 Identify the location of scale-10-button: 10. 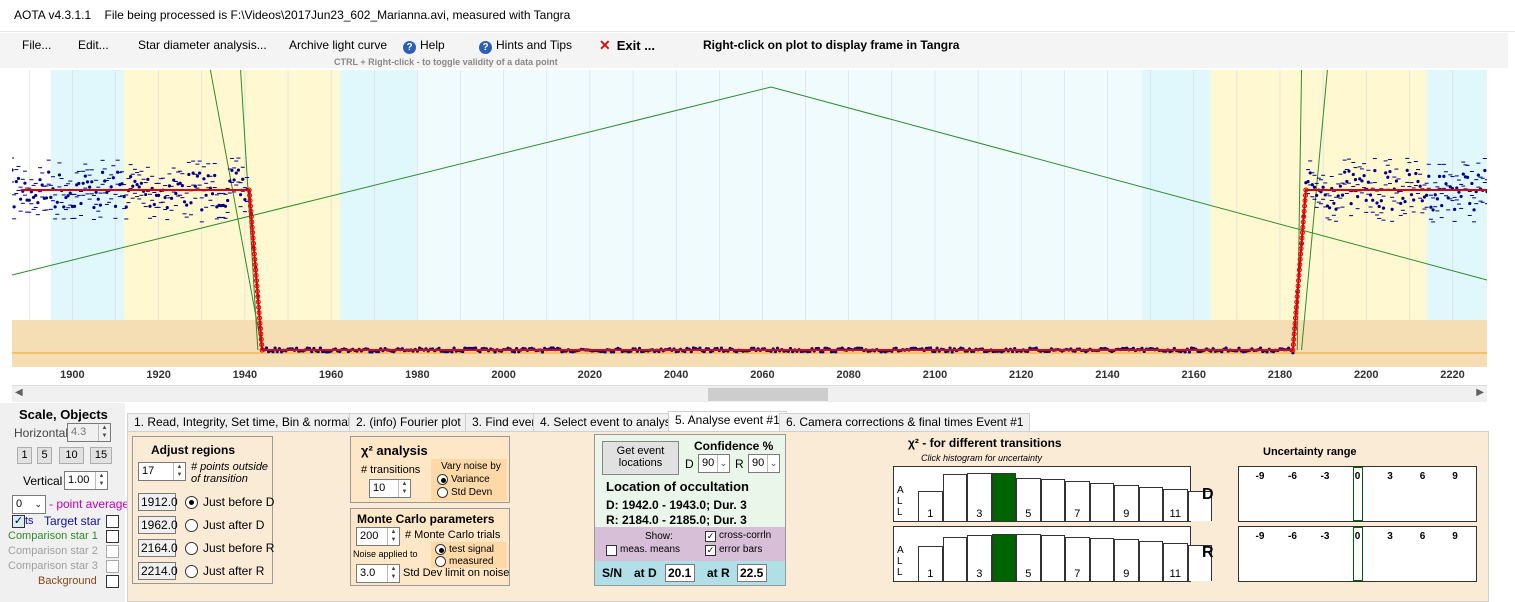
(71, 455).